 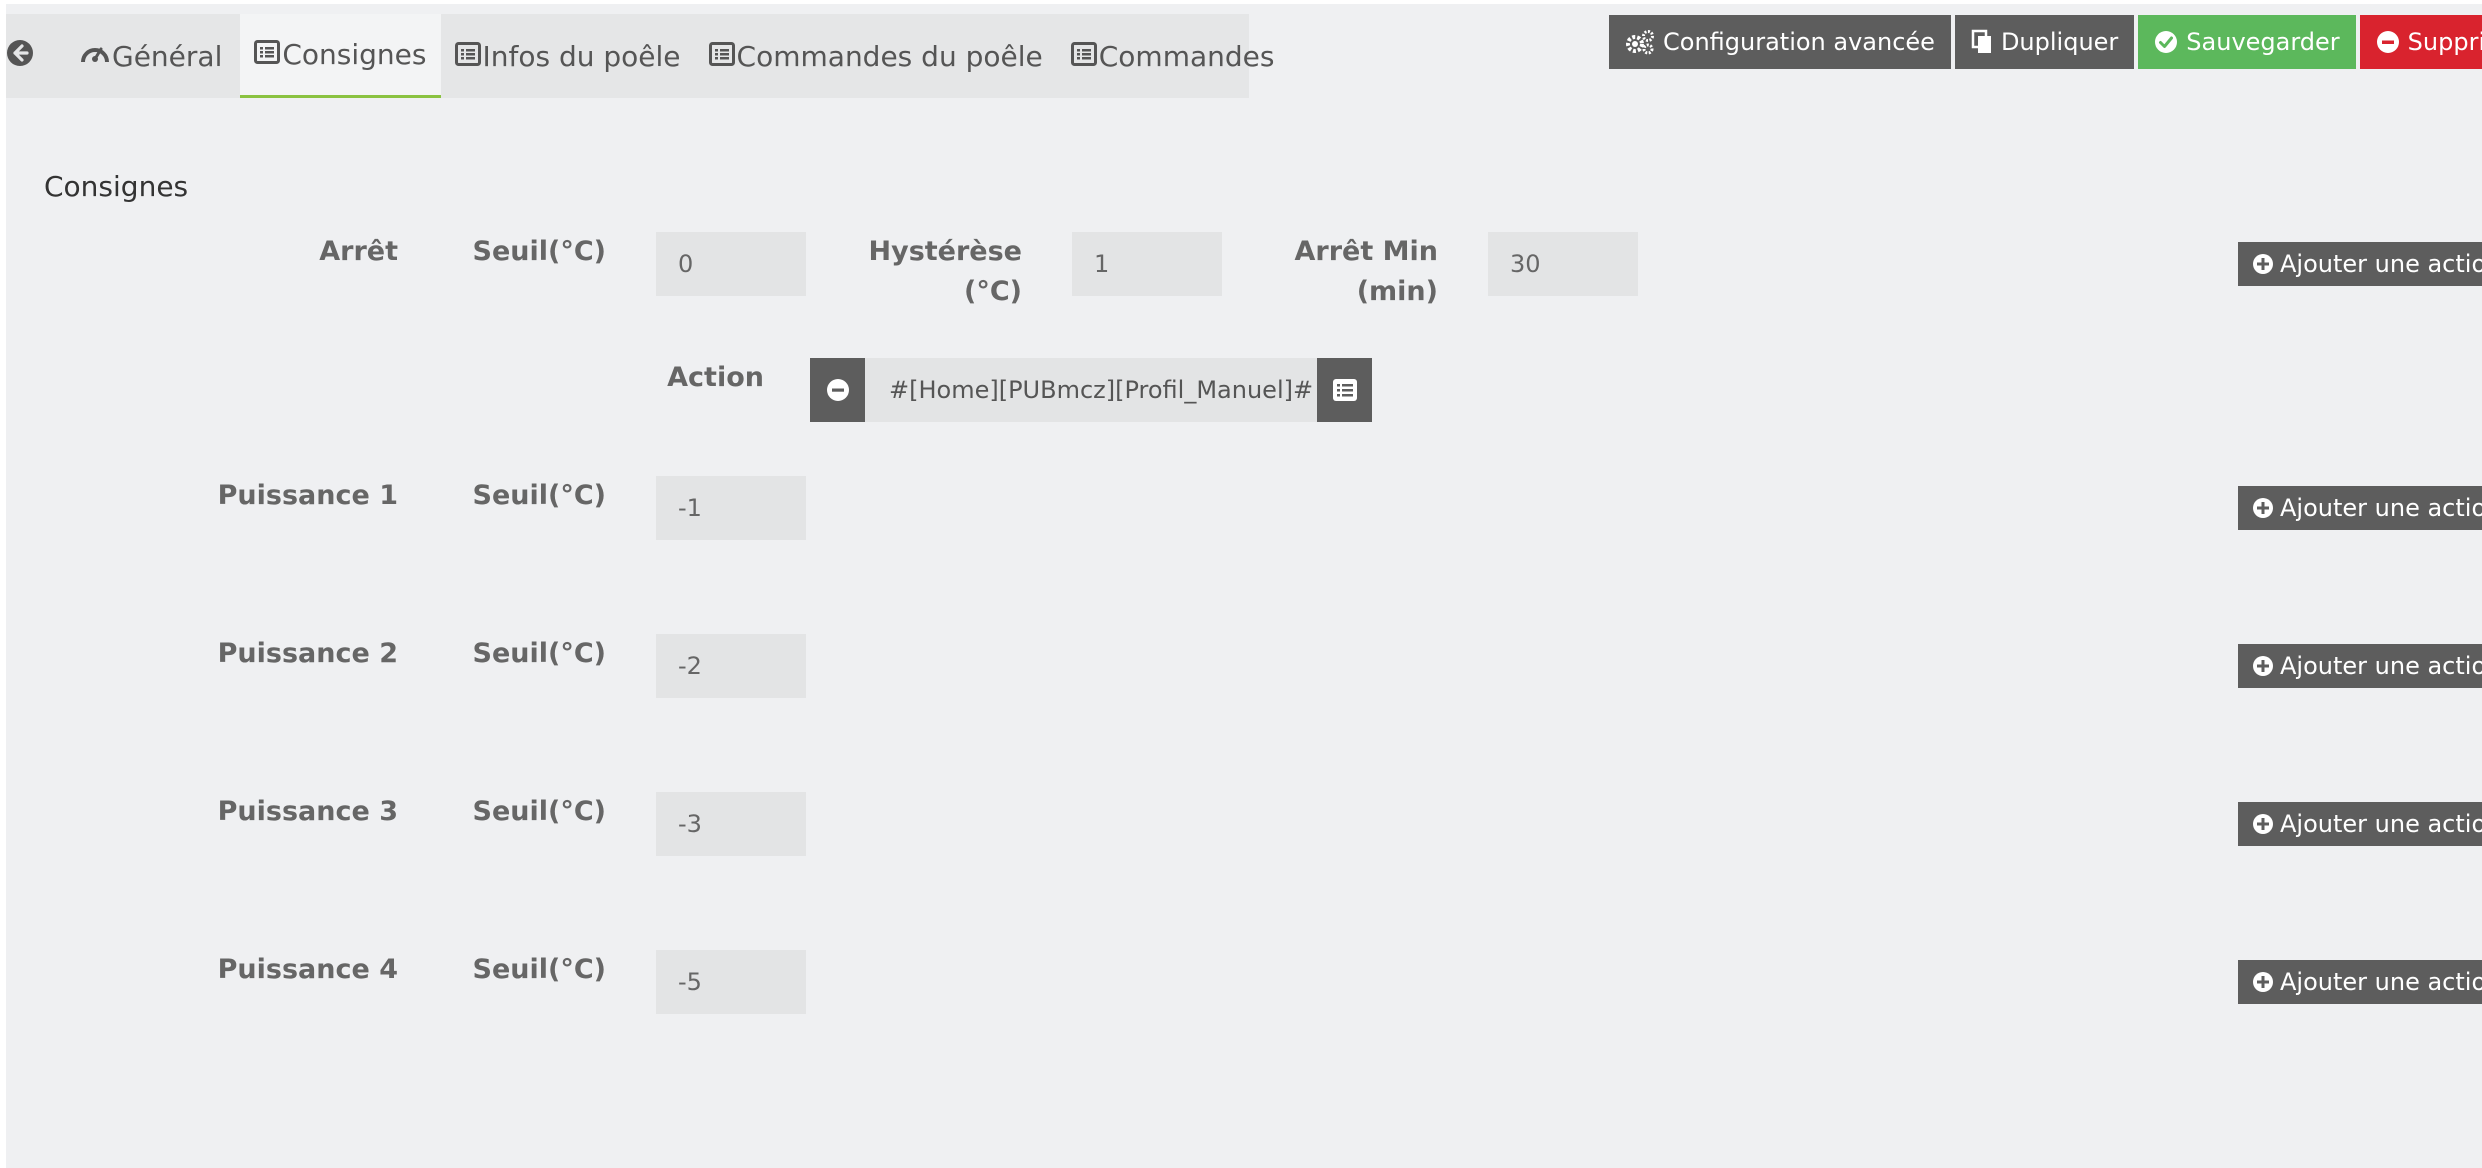 What do you see at coordinates (1397, 291) in the screenshot?
I see `arret-min-label-line2: (min)` at bounding box center [1397, 291].